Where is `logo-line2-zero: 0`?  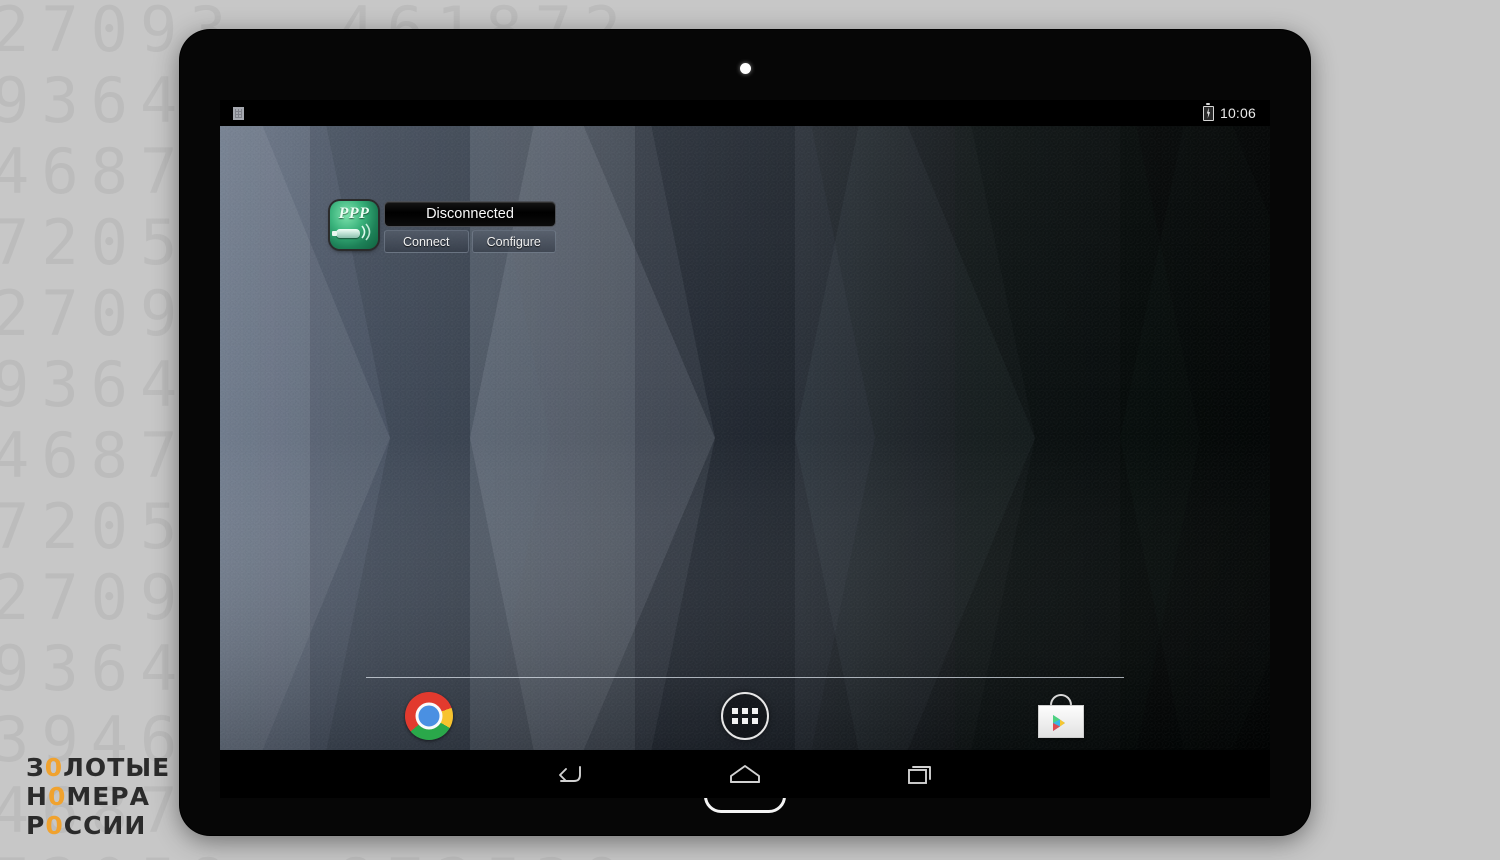 logo-line2-zero: 0 is located at coordinates (57, 796).